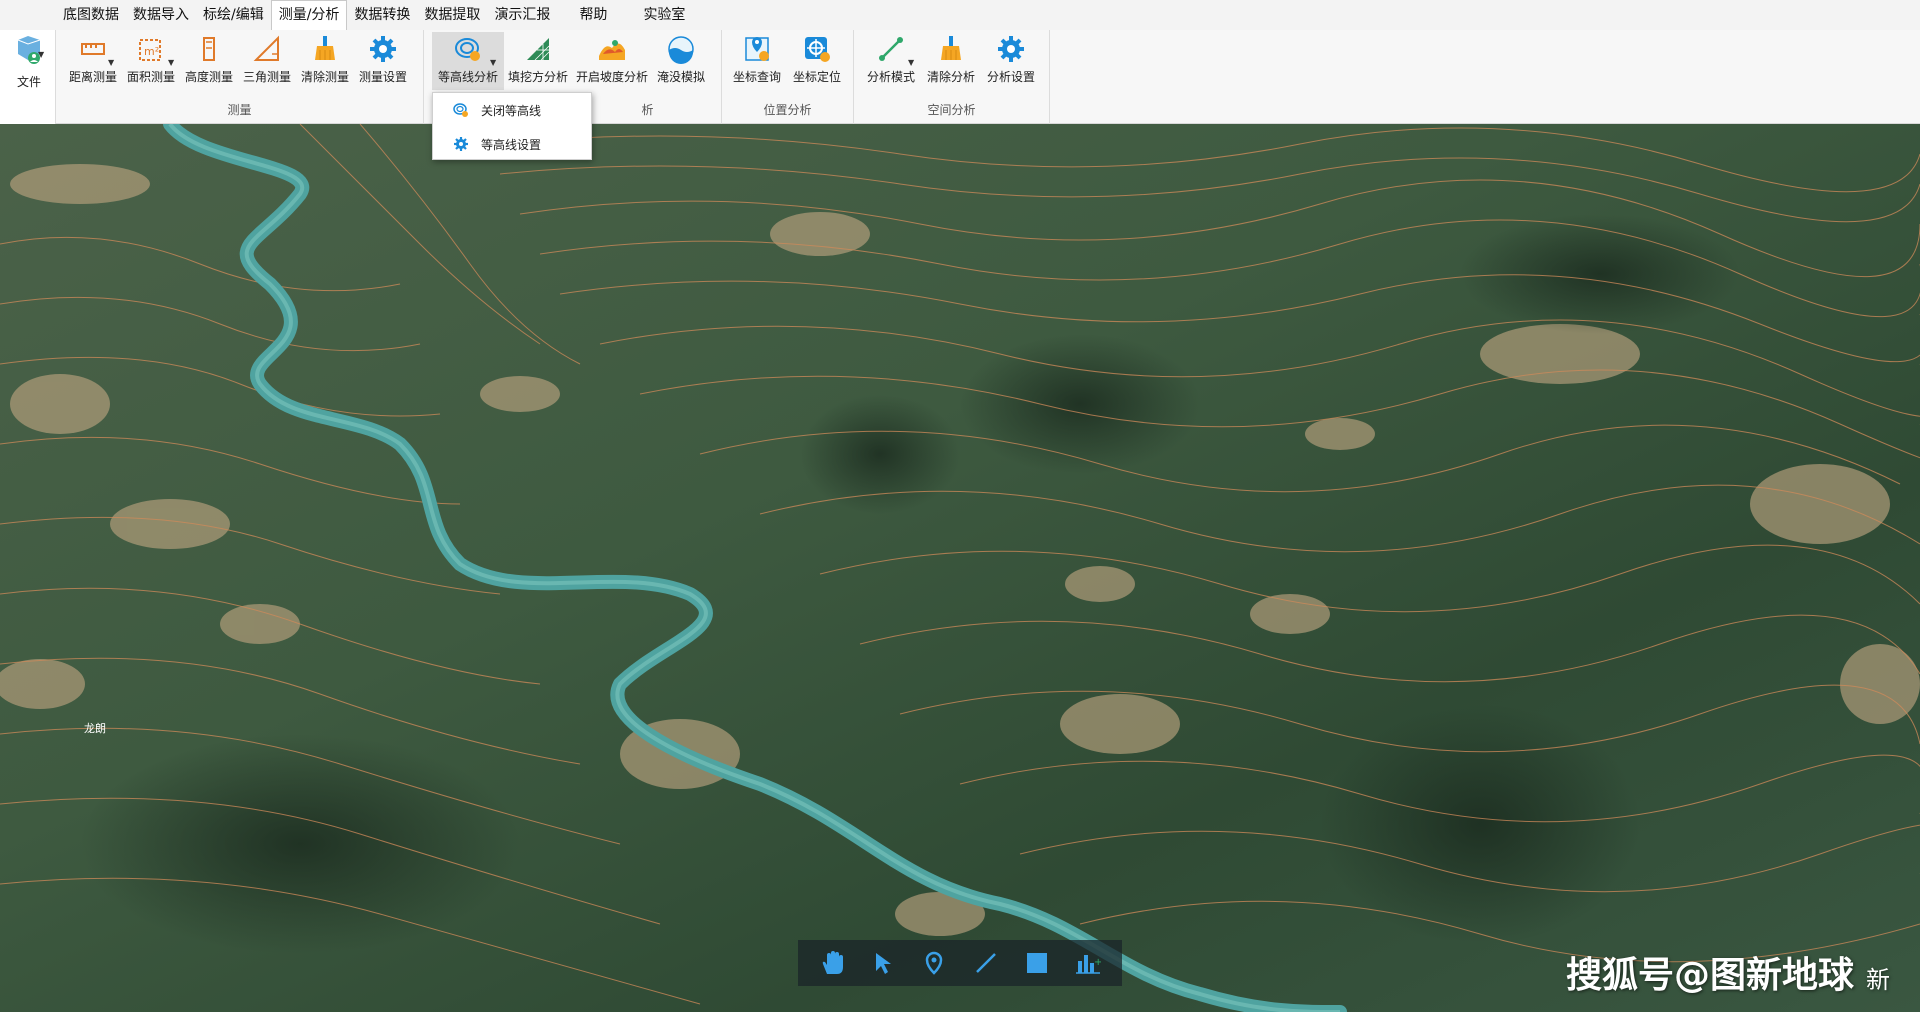 The height and width of the screenshot is (1012, 1920). I want to click on file-label: 文件, so click(28, 82).